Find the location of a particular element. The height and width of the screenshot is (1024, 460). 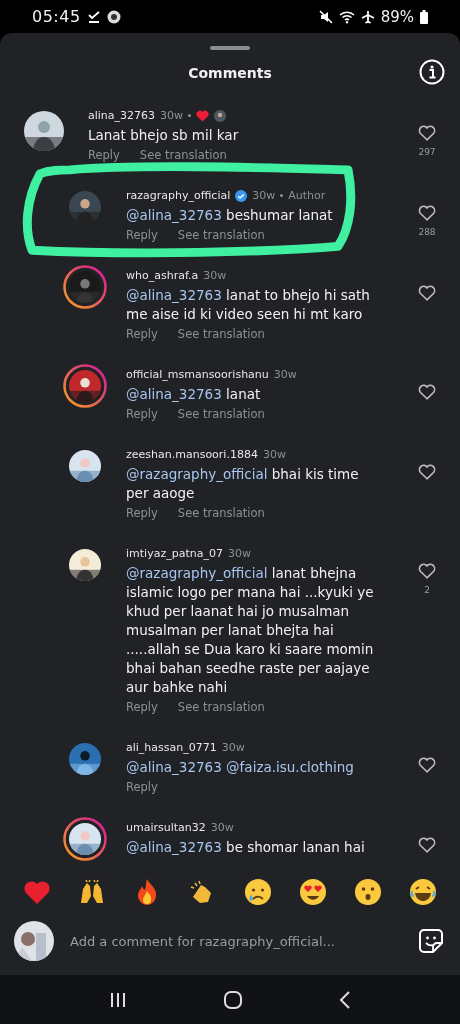

crying-emoji-icon is located at coordinates (257, 892).